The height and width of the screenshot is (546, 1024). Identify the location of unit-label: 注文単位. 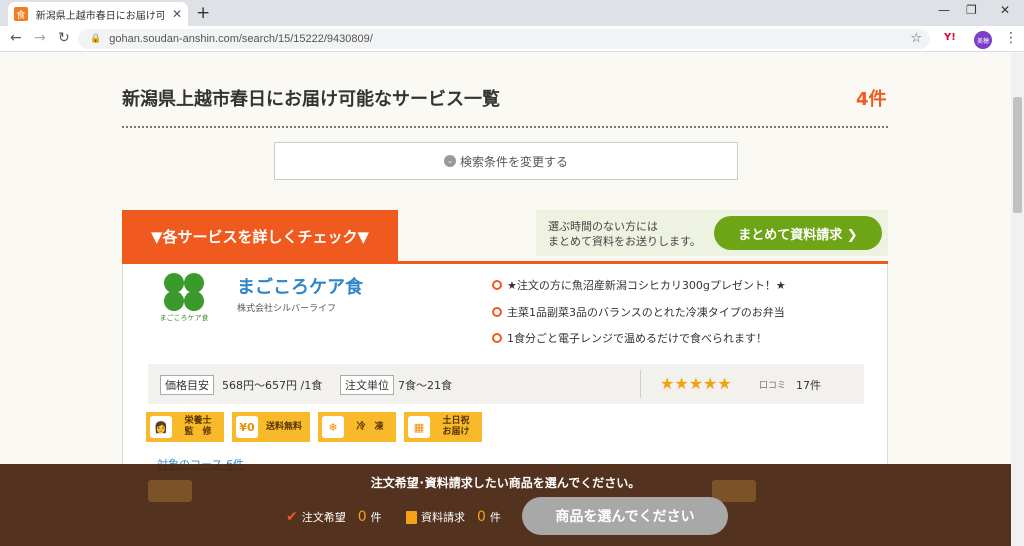
(367, 385).